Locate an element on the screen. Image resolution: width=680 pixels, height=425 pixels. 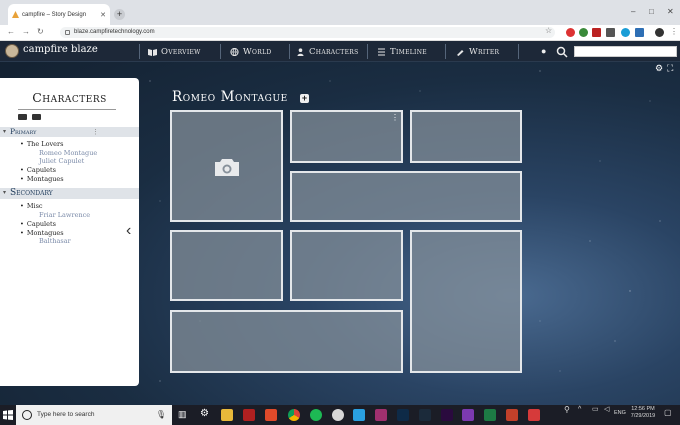
network-icon: ▭ is located at coordinates (595, 409).